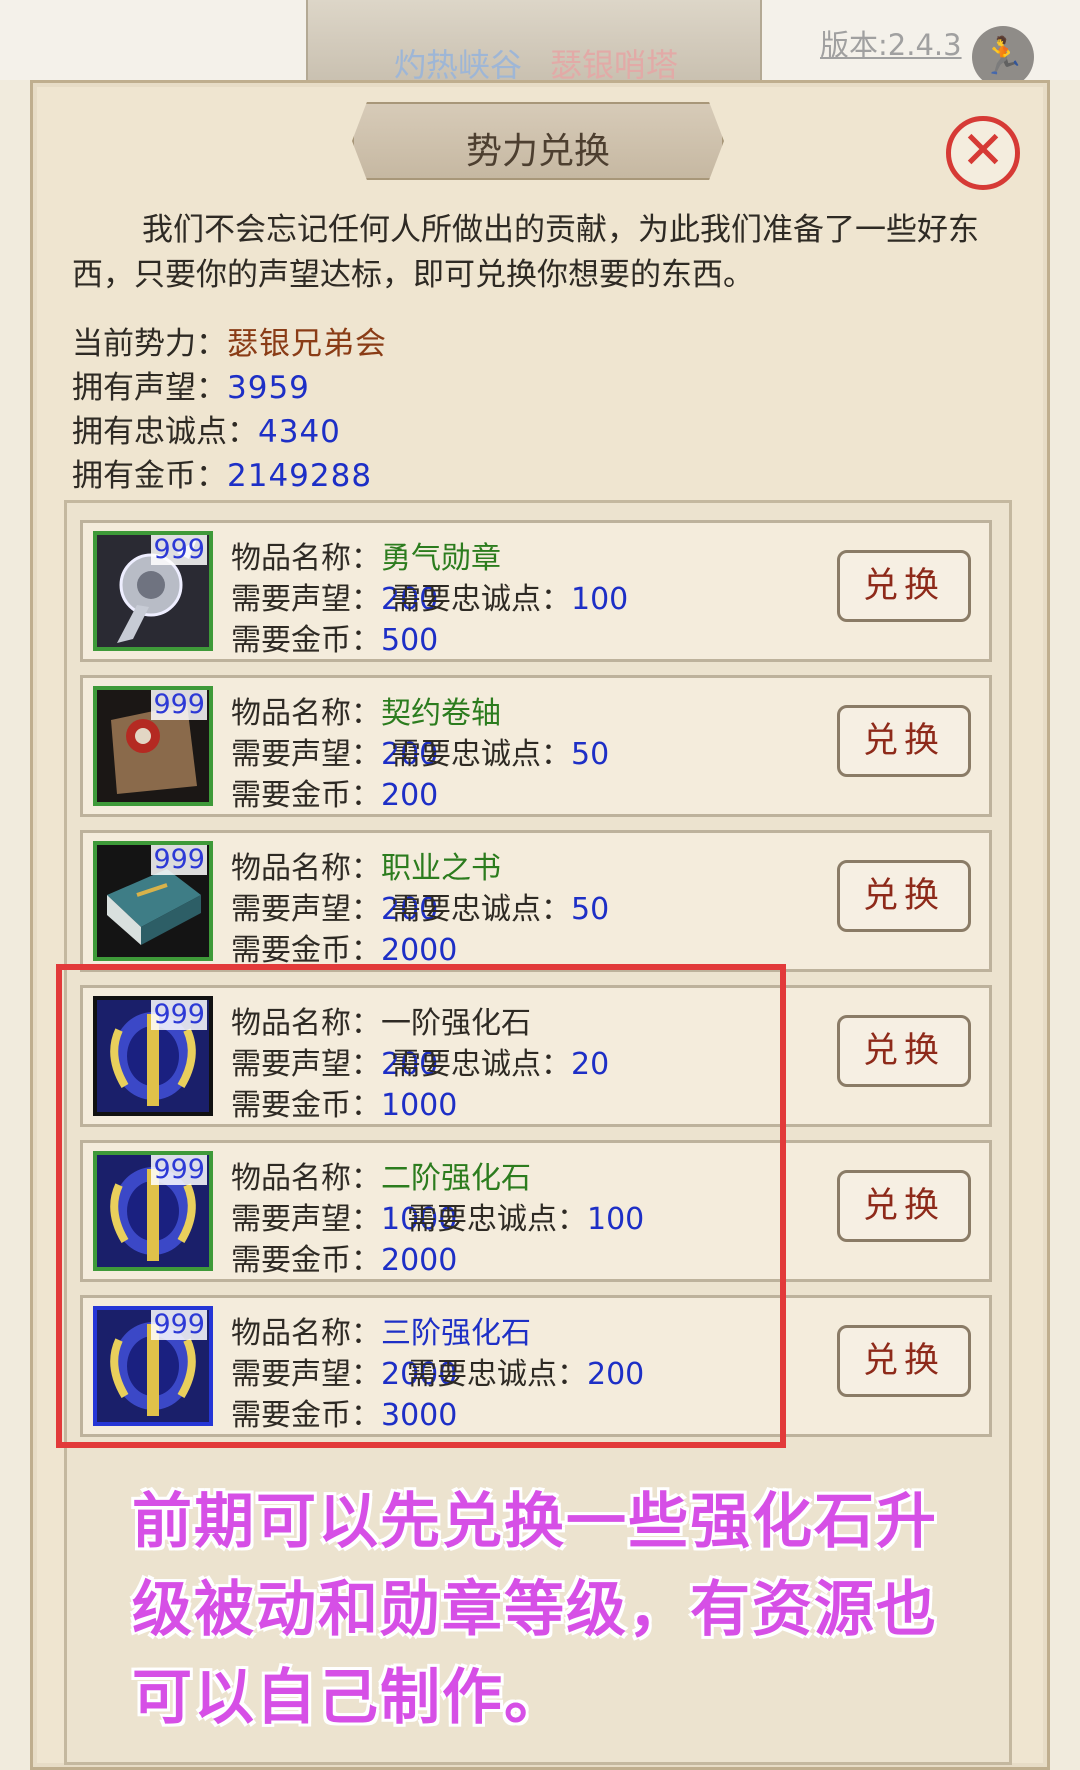  What do you see at coordinates (419, 950) in the screenshot?
I see `item-gold-value: 2000` at bounding box center [419, 950].